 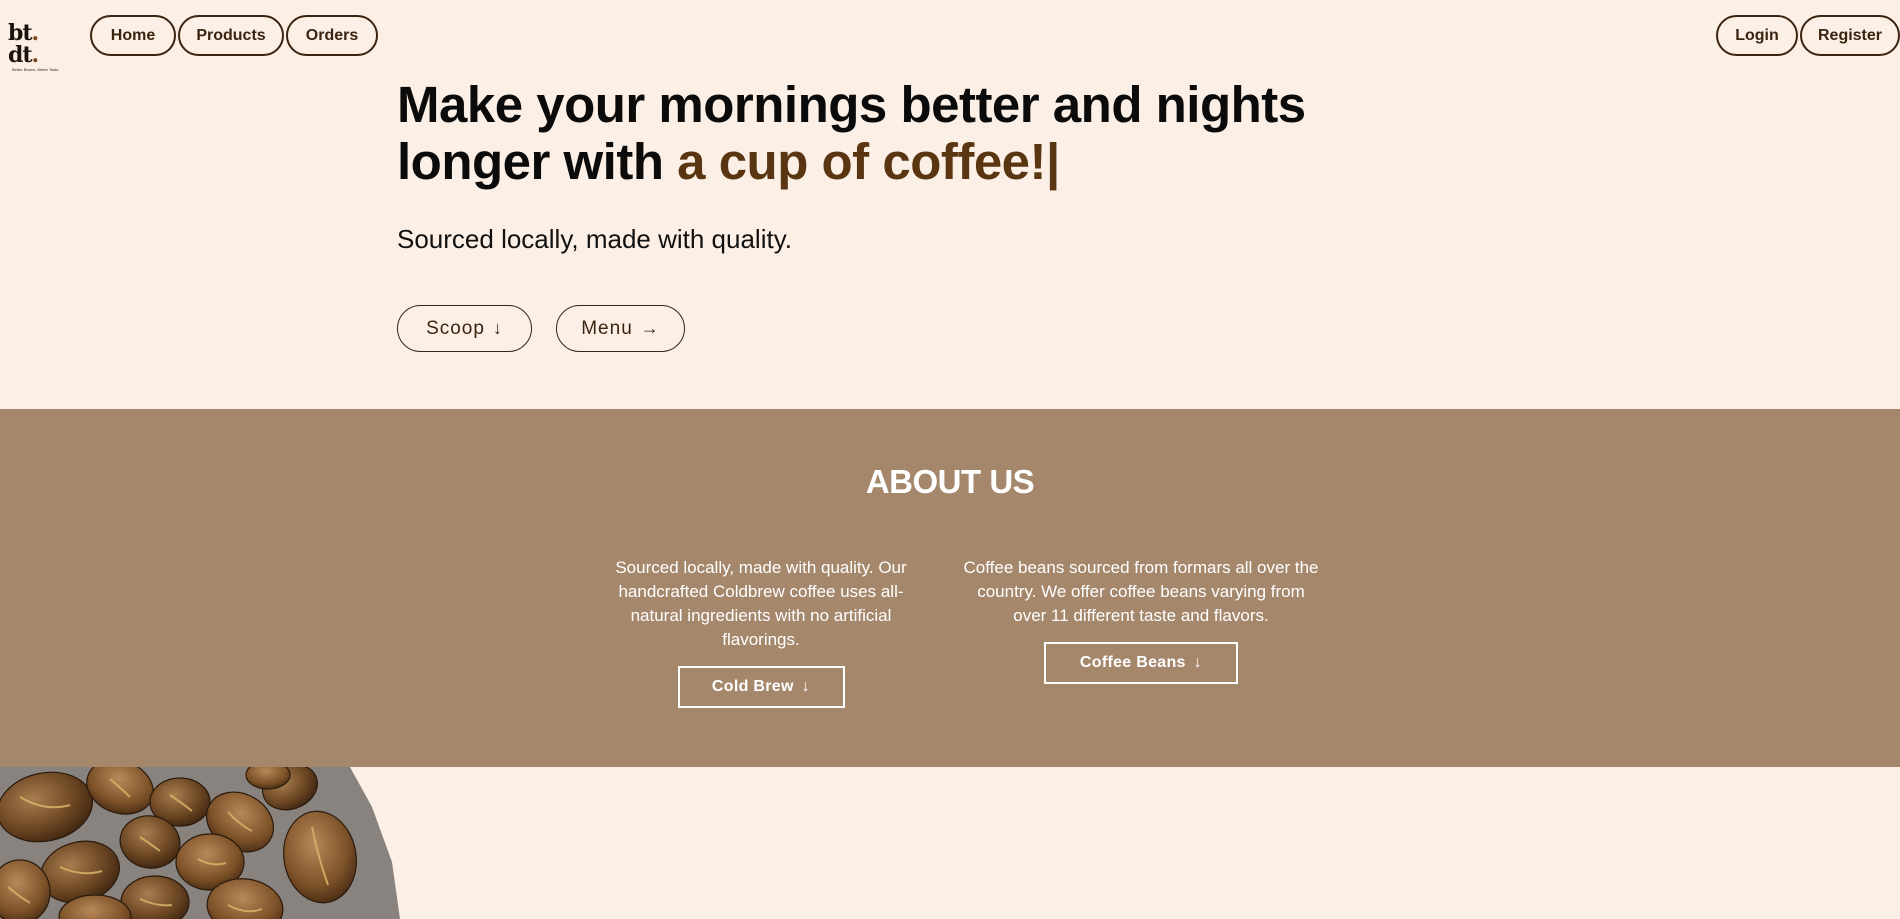 I want to click on brand-logo: bt. dt. Better Beans, Better Taste, so click(x=38, y=47).